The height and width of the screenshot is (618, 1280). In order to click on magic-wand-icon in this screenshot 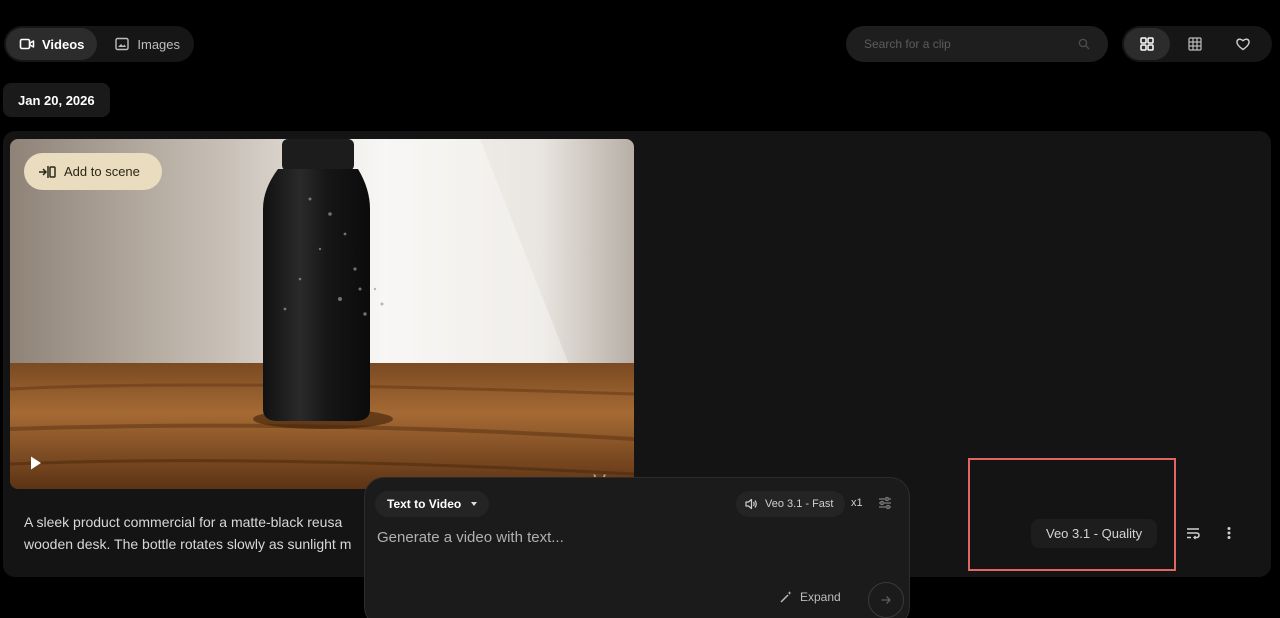, I will do `click(786, 597)`.